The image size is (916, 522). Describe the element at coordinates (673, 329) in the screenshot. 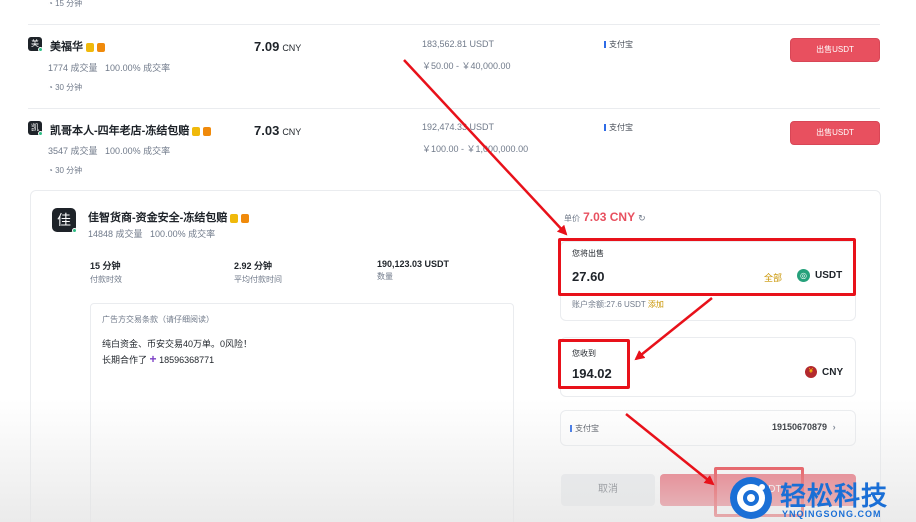

I see `arrow-to-receive-amount` at that location.